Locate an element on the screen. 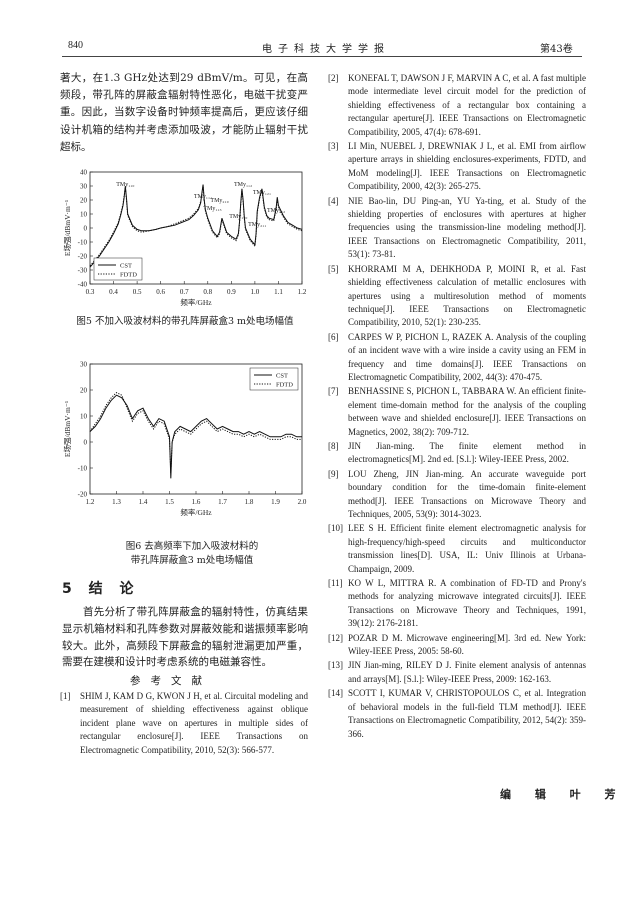 The width and height of the screenshot is (636, 900). series-line-cst is located at coordinates (195, 436).